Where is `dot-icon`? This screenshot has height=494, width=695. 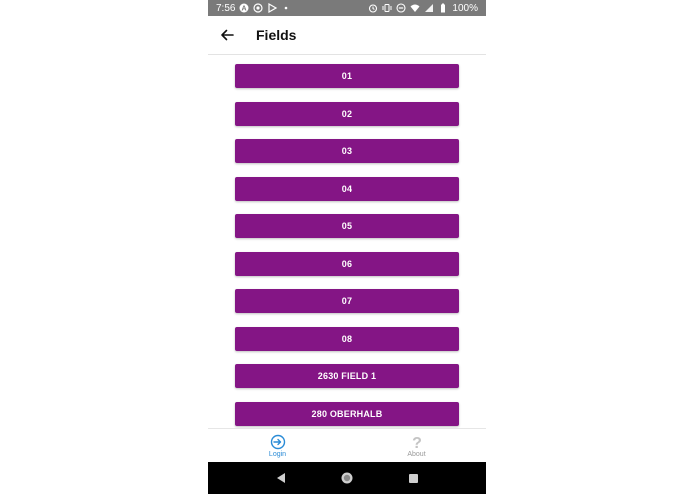
dot-icon is located at coordinates (286, 8).